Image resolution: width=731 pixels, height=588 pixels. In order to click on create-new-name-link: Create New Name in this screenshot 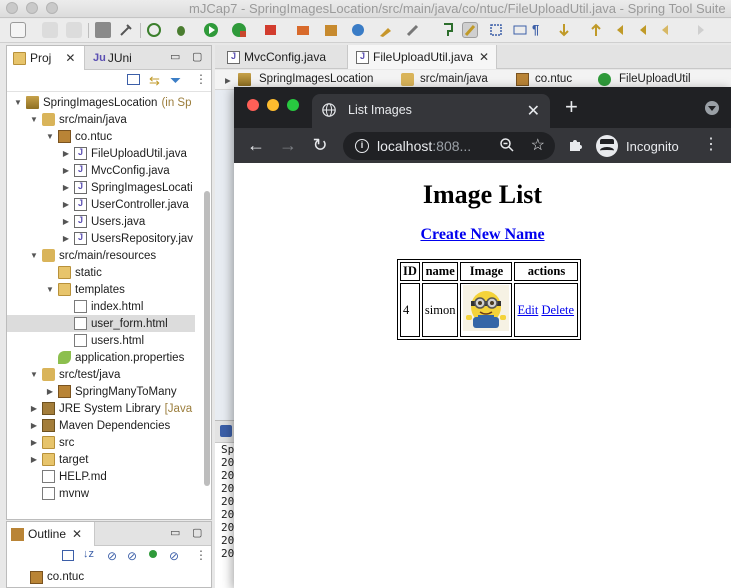, I will do `click(482, 234)`.